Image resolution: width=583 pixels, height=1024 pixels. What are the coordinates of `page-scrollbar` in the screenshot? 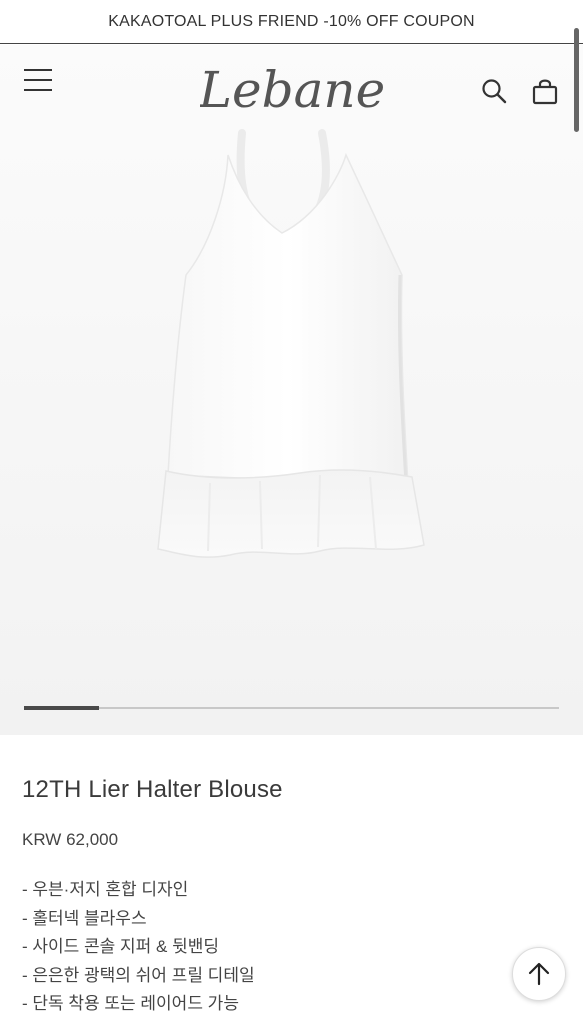 It's located at (576, 80).